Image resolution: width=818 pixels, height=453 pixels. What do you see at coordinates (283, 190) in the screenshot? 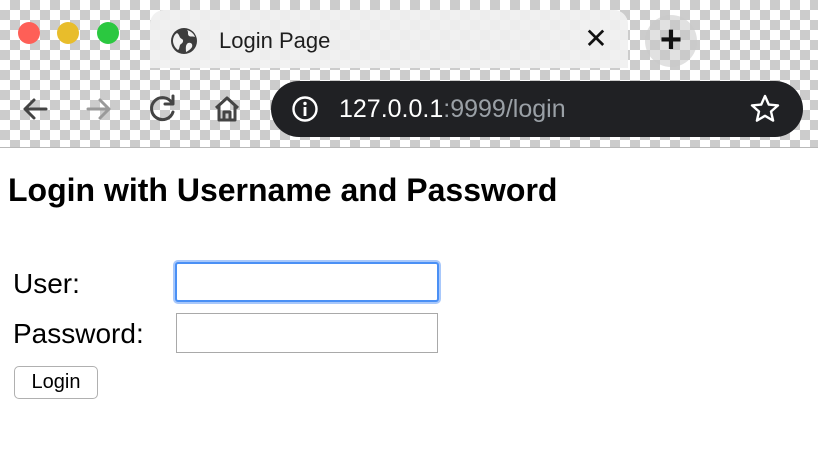
I see `page-title: Login with Username and Password` at bounding box center [283, 190].